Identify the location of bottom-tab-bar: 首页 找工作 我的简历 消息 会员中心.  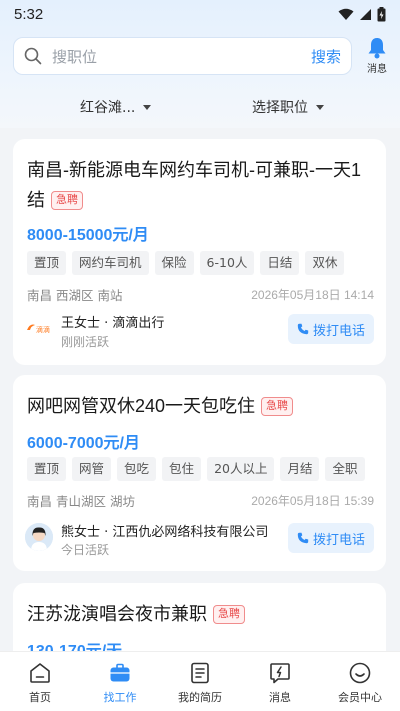
(200, 681).